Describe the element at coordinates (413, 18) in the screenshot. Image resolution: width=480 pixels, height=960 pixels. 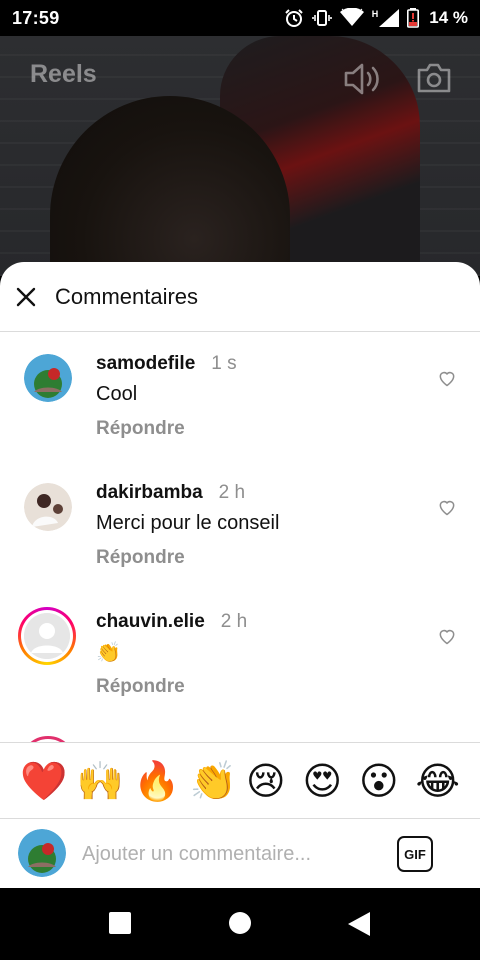
I see `battery-icon` at that location.